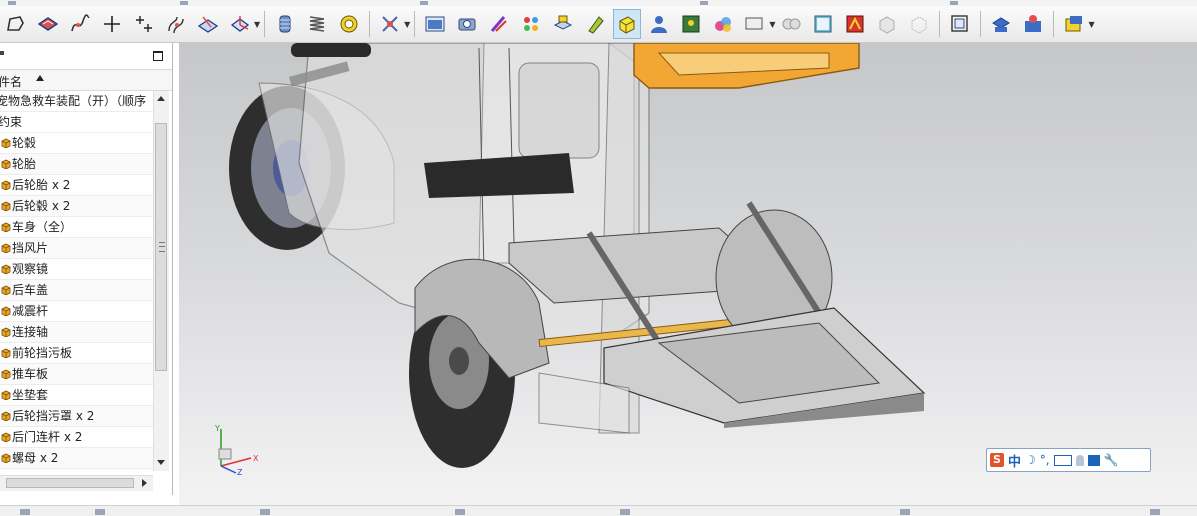 The width and height of the screenshot is (1197, 516). I want to click on component-label: 车身（全）, so click(42, 227).